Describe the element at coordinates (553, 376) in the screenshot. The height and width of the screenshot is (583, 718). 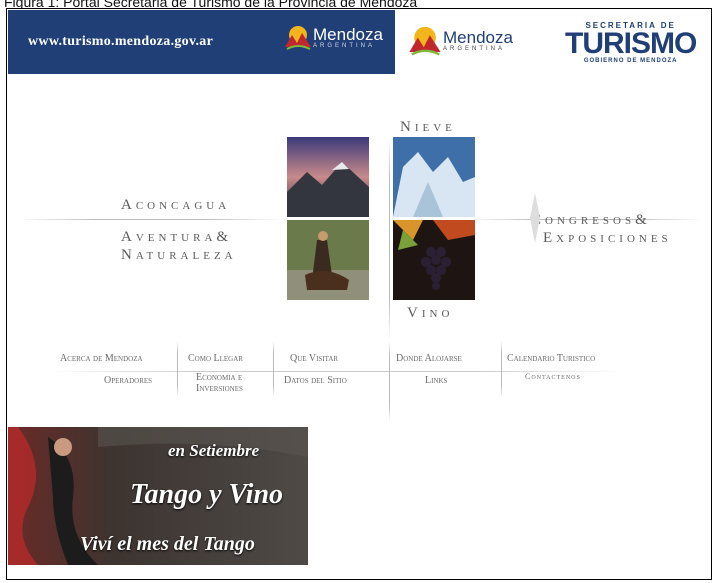
I see `nav-contactenos: Contactenos` at that location.